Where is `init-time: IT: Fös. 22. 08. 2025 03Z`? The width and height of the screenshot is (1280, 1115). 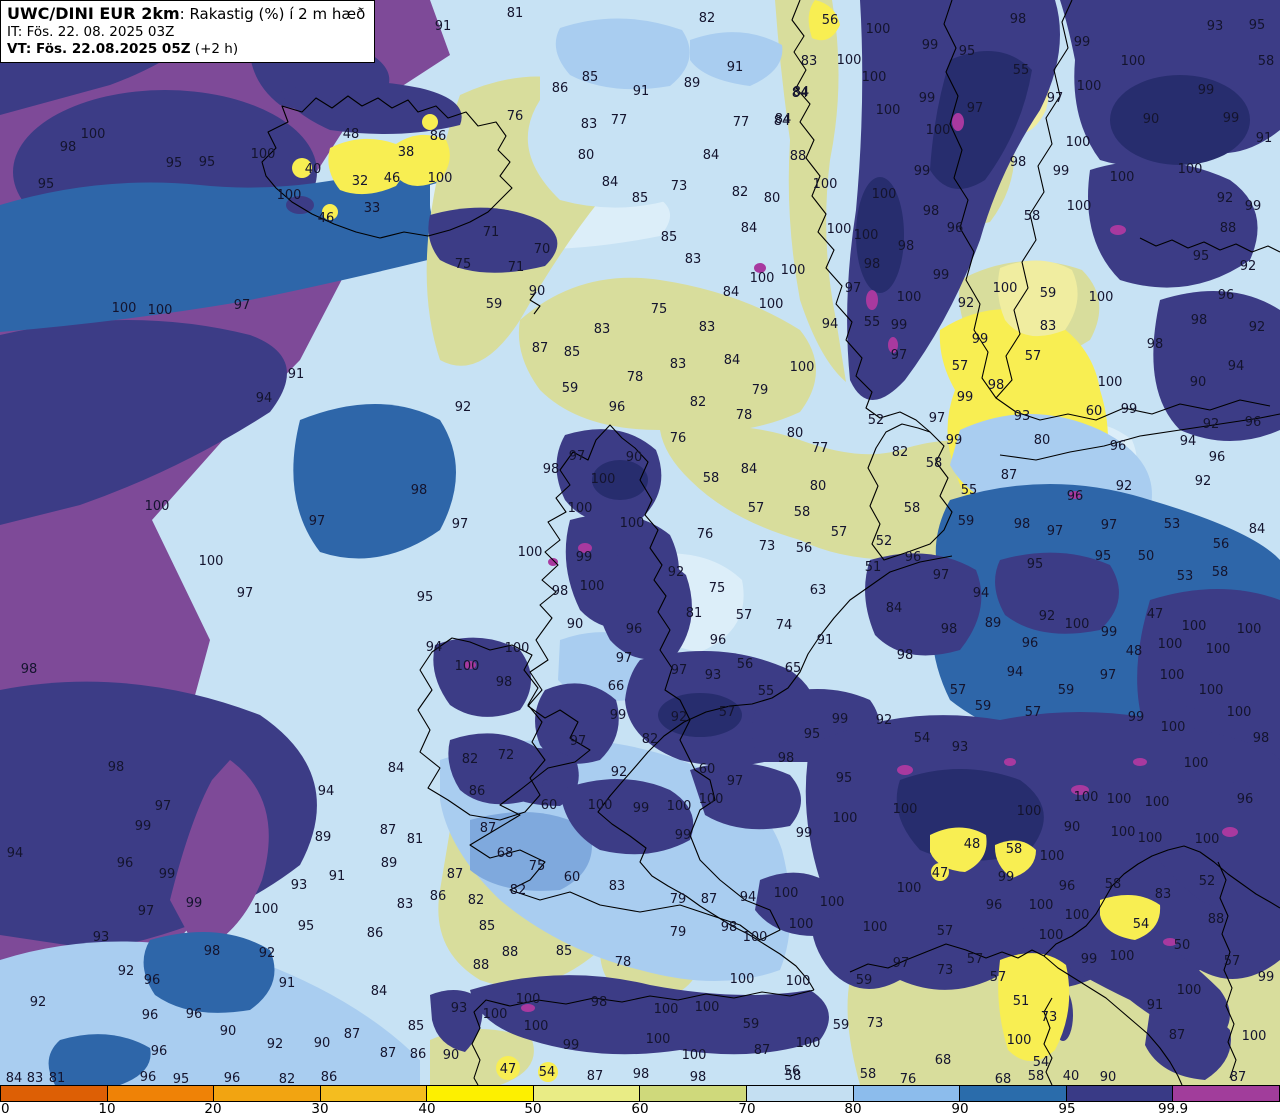
init-time: IT: Fös. 22. 08. 2025 03Z is located at coordinates (91, 32).